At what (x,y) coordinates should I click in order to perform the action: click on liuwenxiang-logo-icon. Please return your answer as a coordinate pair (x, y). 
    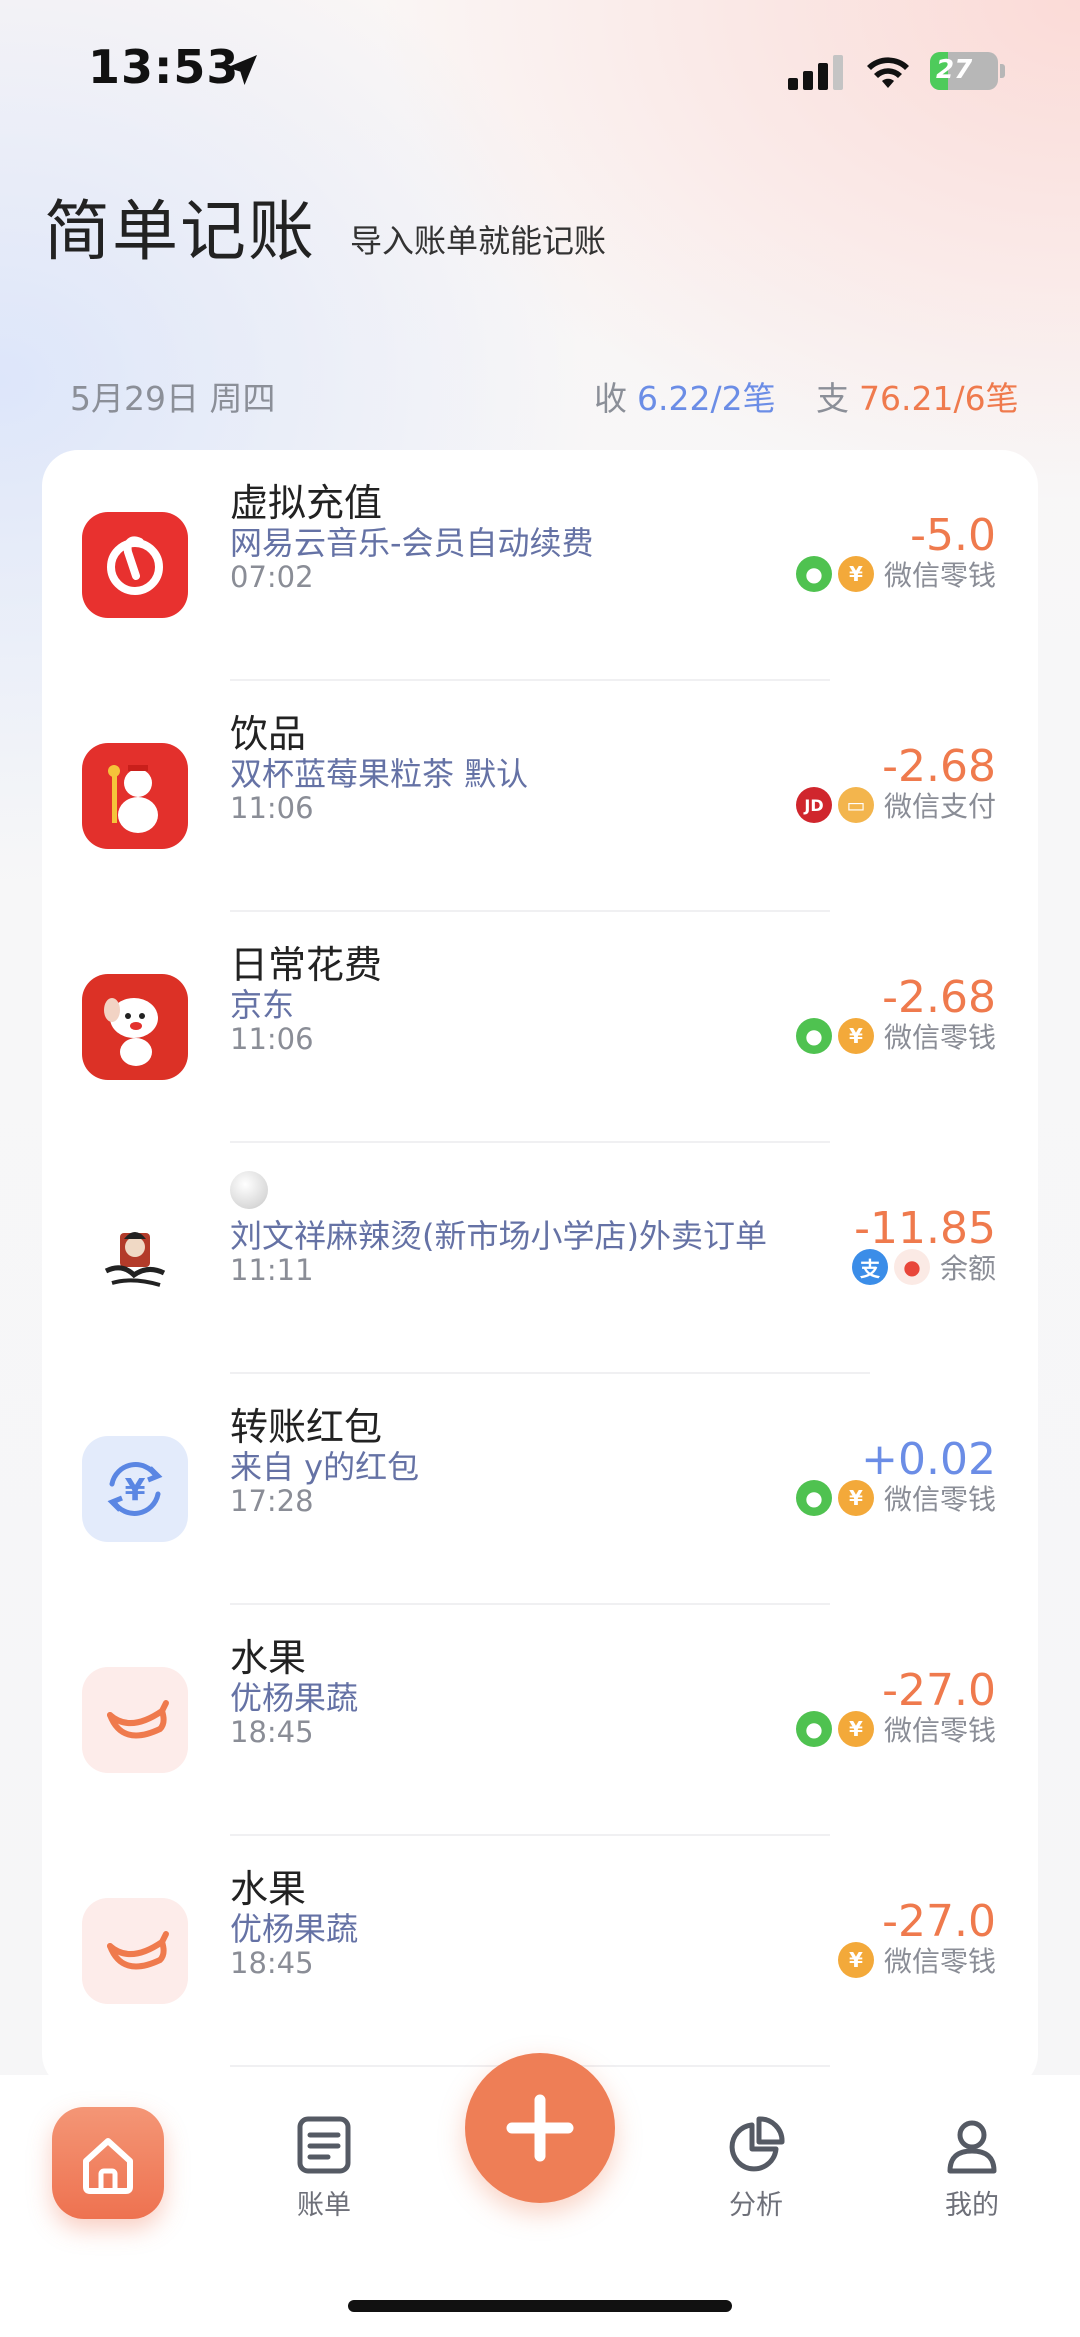
    Looking at the image, I should click on (135, 1258).